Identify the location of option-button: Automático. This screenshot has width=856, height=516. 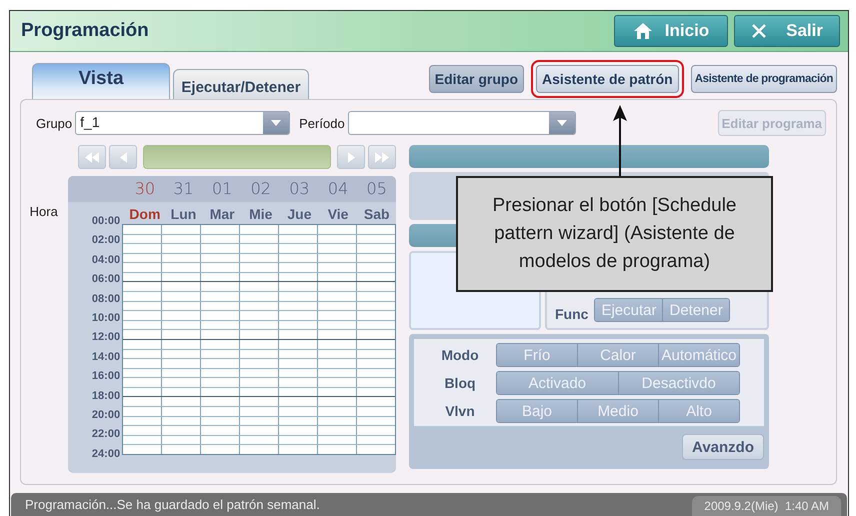
(699, 355).